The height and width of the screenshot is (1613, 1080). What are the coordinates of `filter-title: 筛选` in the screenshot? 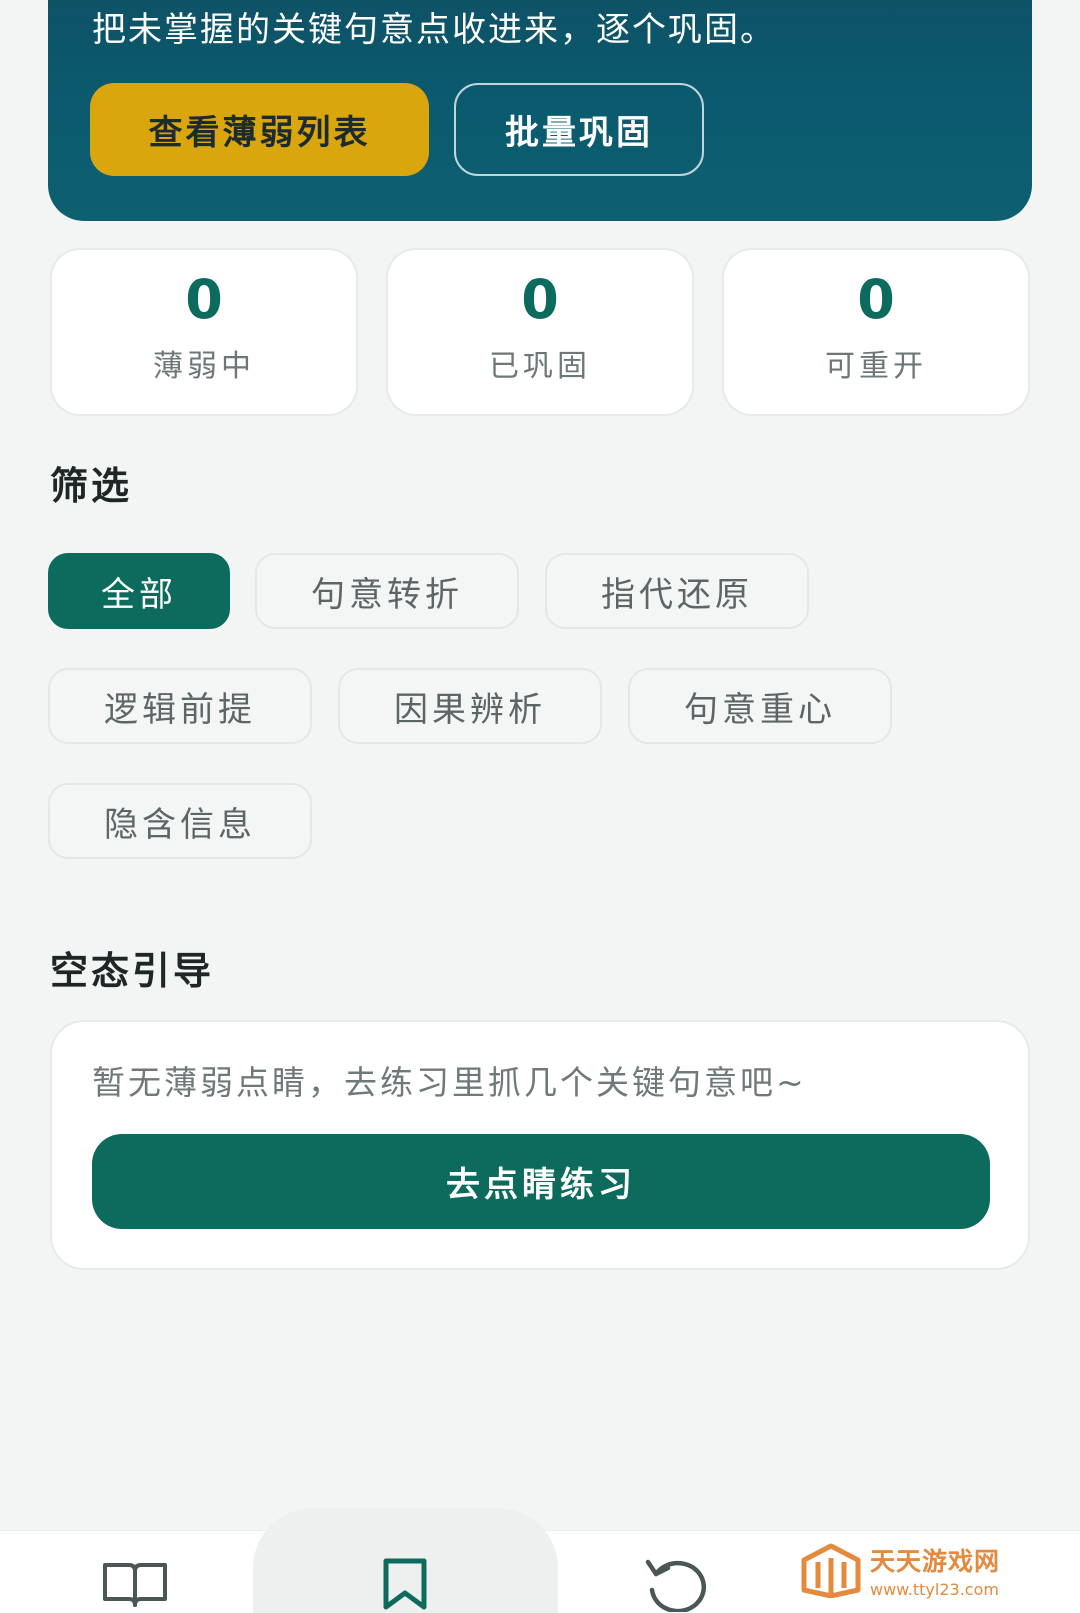 It's located at (91, 486).